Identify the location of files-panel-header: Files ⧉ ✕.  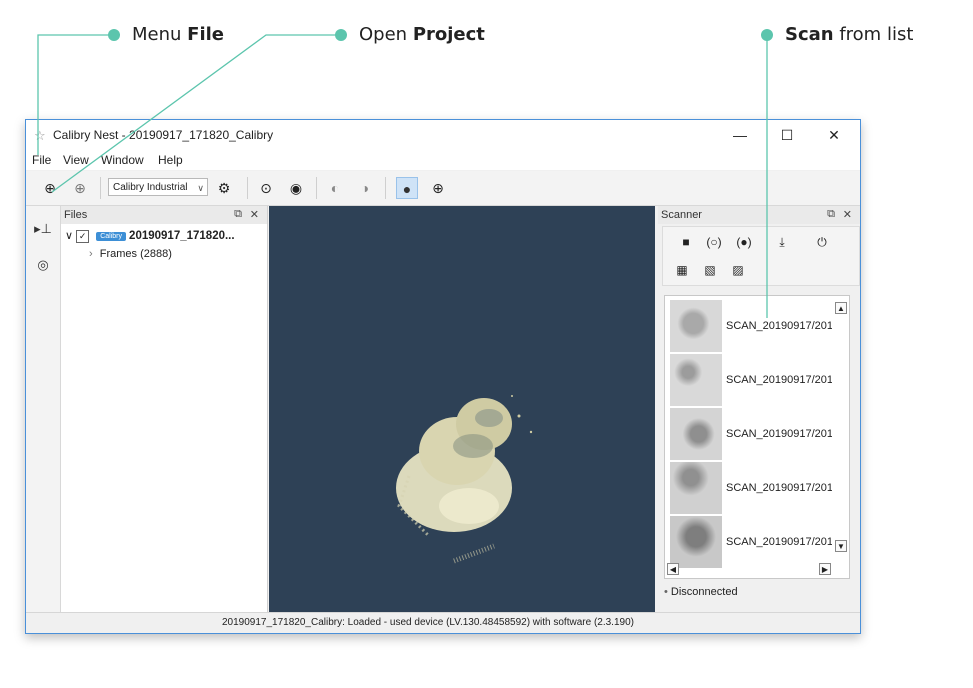
(164, 215).